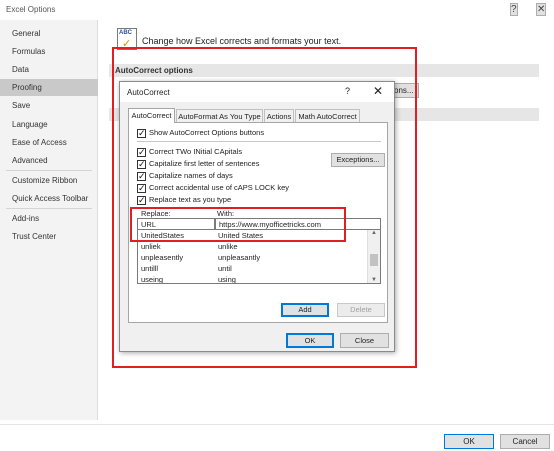 The image size is (554, 451). What do you see at coordinates (152, 279) in the screenshot?
I see `list-item-replace: useing` at bounding box center [152, 279].